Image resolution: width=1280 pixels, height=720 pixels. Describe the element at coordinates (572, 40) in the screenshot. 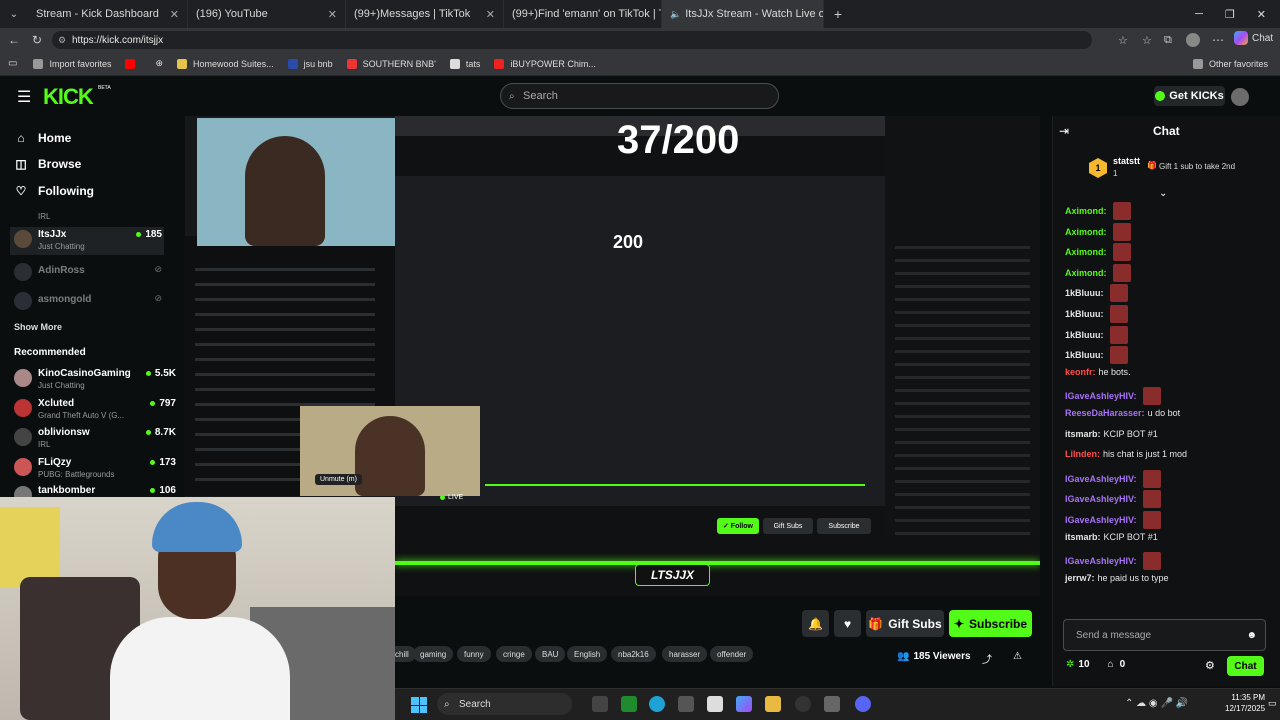

I see `url-field: ⚙ https://kick.com/itsjjx` at that location.